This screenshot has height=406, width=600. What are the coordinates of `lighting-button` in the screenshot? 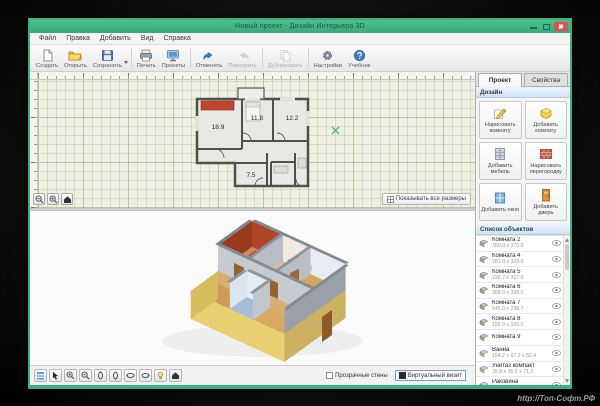 It's located at (160, 375).